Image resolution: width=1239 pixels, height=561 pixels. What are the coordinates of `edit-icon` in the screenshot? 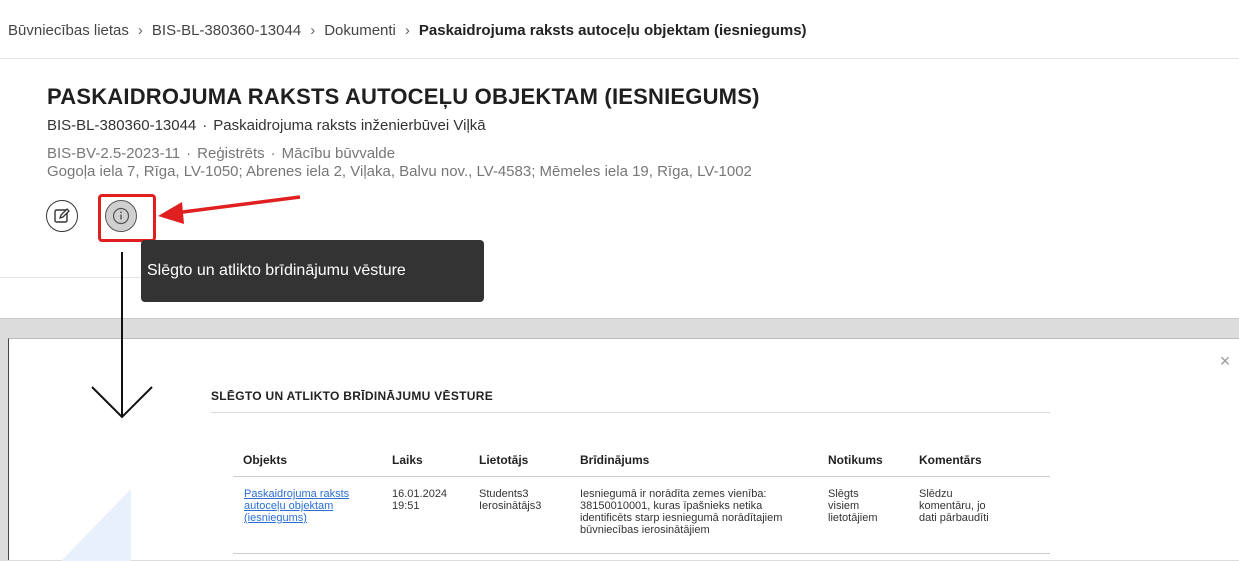 It's located at (62, 215).